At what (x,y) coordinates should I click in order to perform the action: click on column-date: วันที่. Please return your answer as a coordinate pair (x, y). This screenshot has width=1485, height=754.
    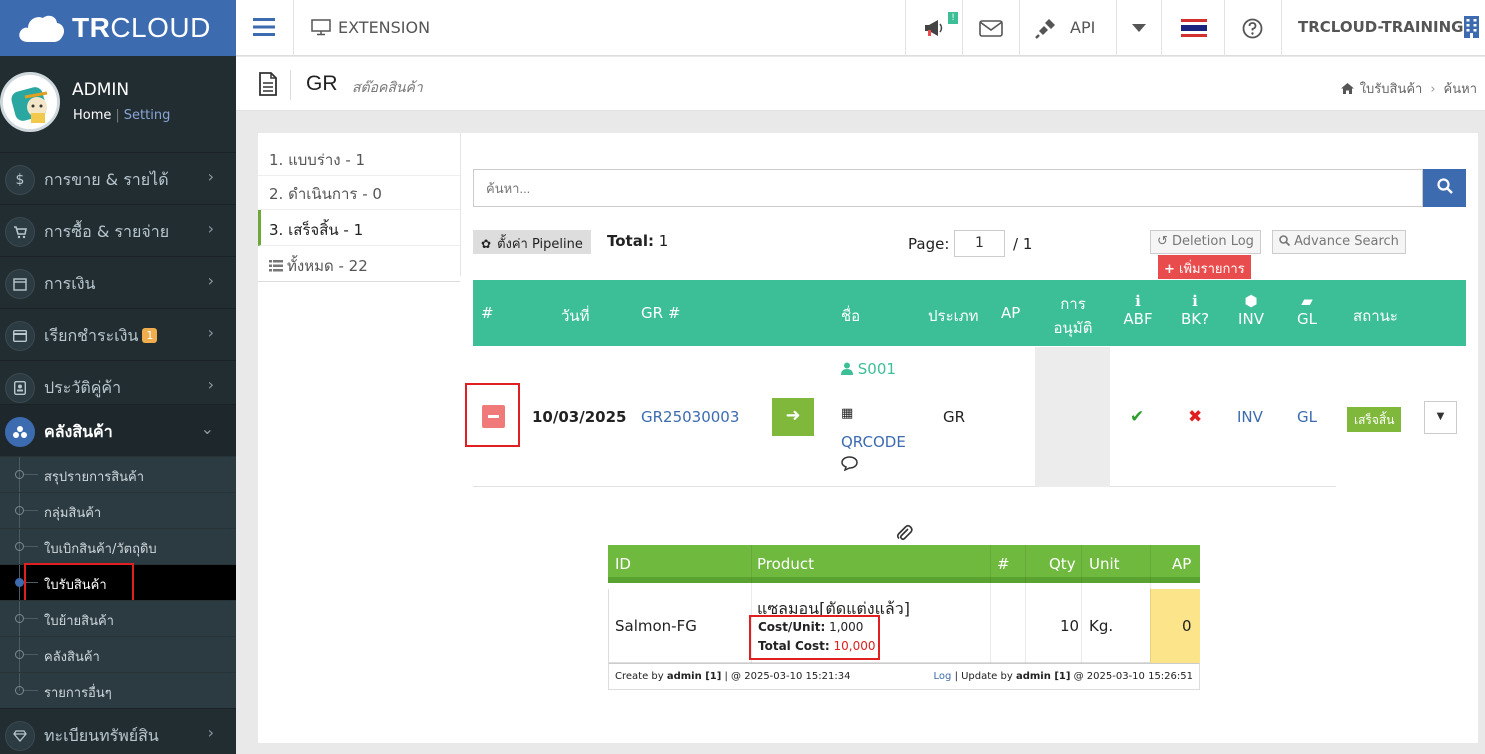
    Looking at the image, I should click on (575, 316).